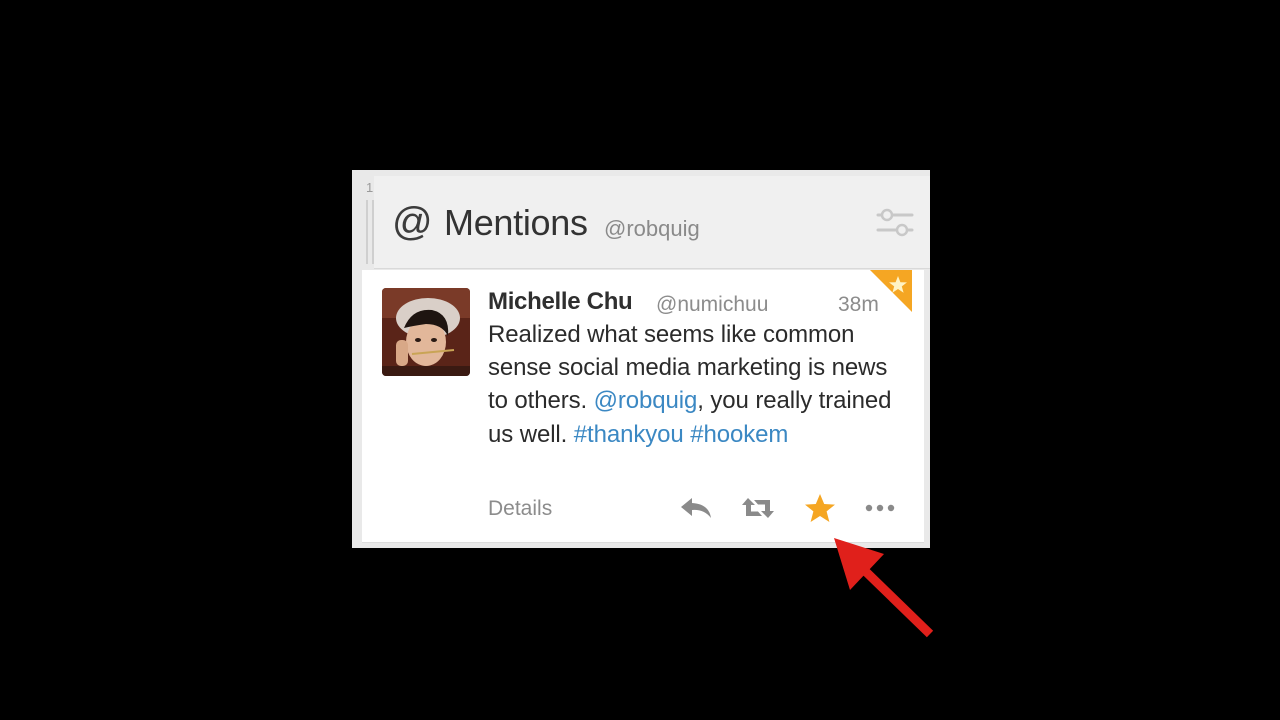 This screenshot has width=1280, height=720. I want to click on more-icon, so click(880, 508).